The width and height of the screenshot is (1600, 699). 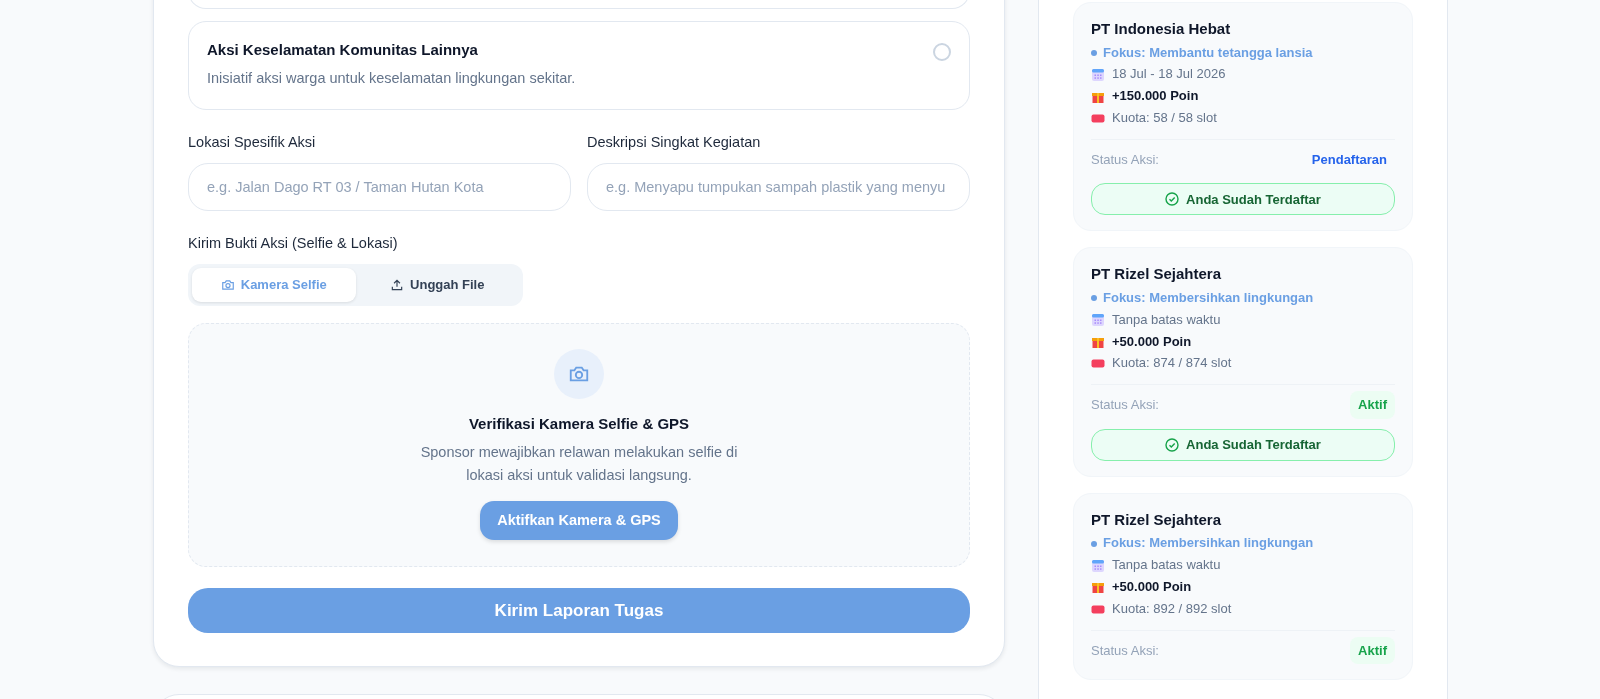 What do you see at coordinates (293, 243) in the screenshot?
I see `field-label: Kirim Bukti Aksi (Selfie & Lokasi)` at bounding box center [293, 243].